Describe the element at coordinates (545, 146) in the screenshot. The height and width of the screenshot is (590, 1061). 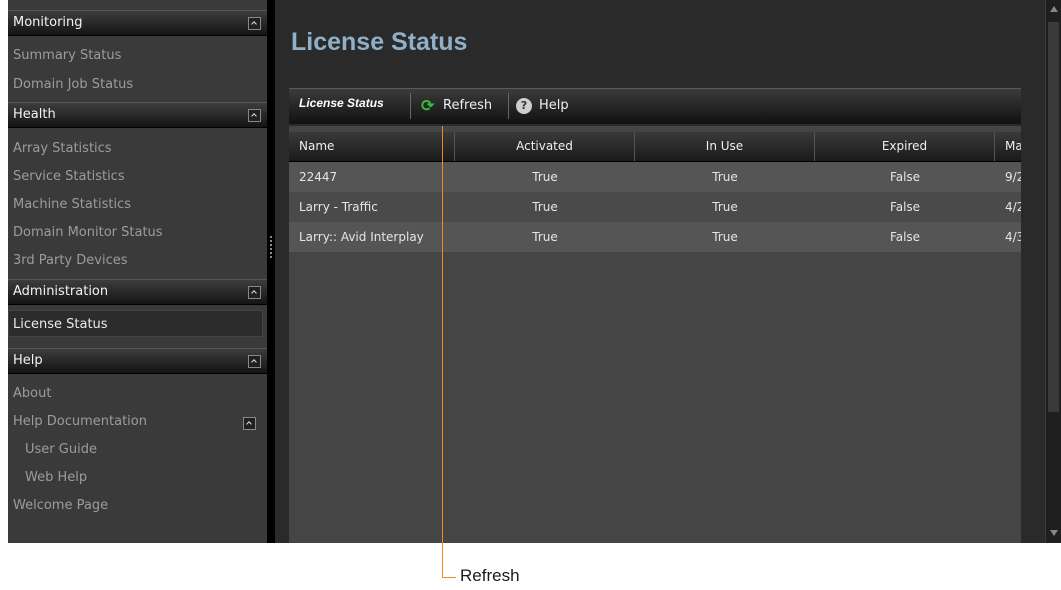
I see `column-header-activated: Activated` at that location.